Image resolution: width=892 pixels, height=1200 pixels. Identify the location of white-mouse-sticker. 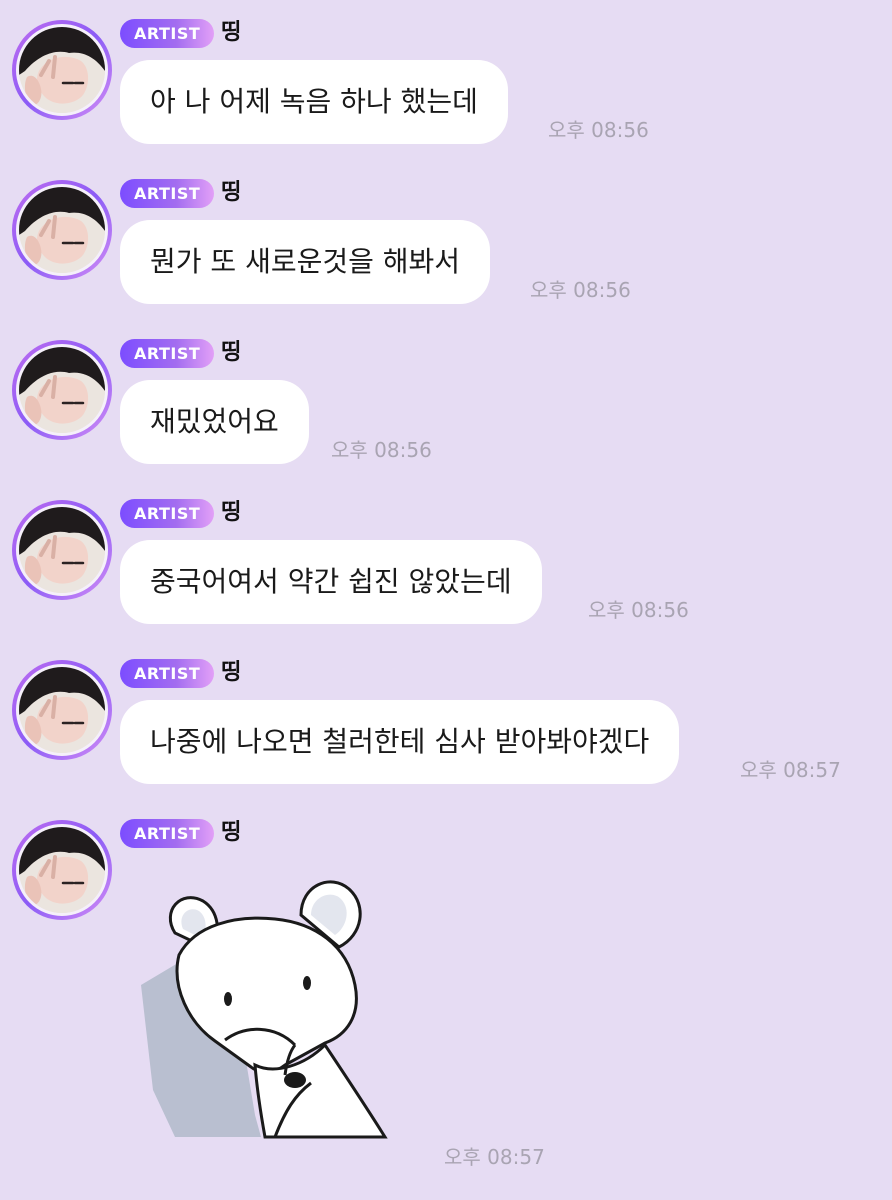
(265, 1007).